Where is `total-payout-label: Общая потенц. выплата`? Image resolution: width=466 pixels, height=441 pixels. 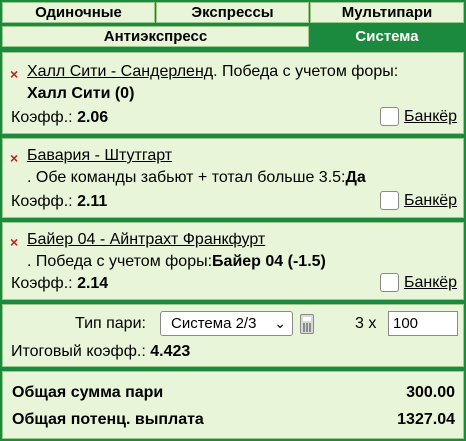
total-payout-label: Общая потенц. выплата is located at coordinates (108, 419).